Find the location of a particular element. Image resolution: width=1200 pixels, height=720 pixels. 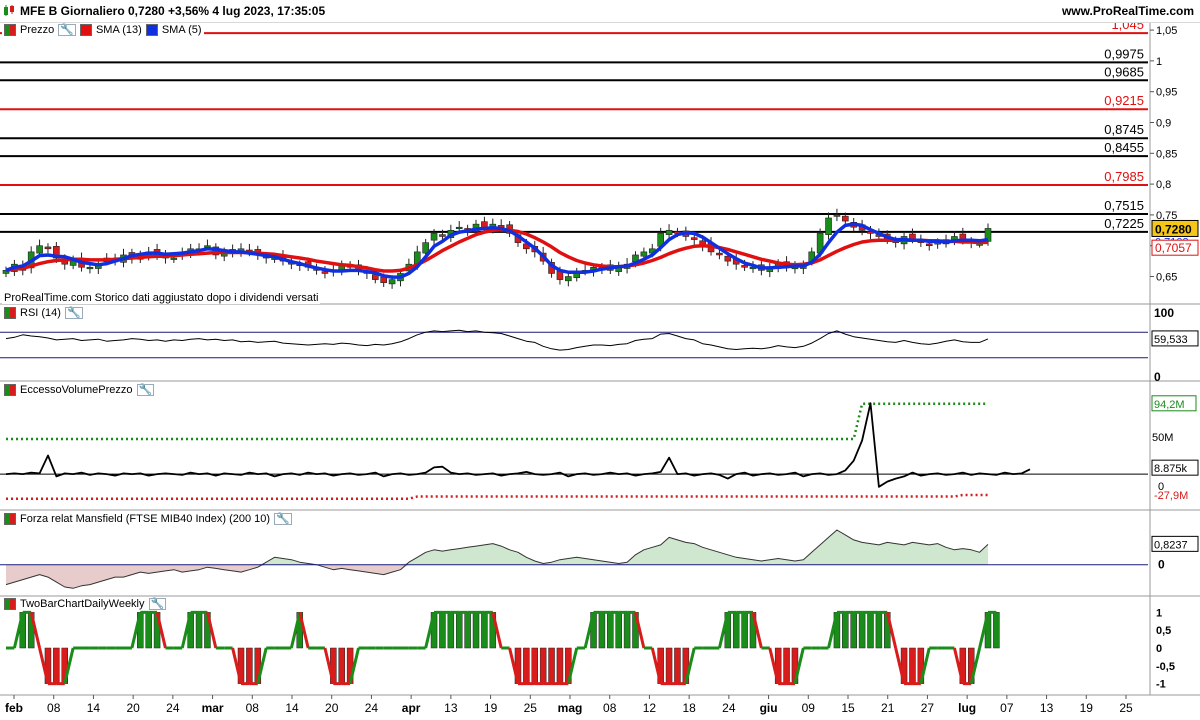

sma13-swatch-icon is located at coordinates (85, 30).